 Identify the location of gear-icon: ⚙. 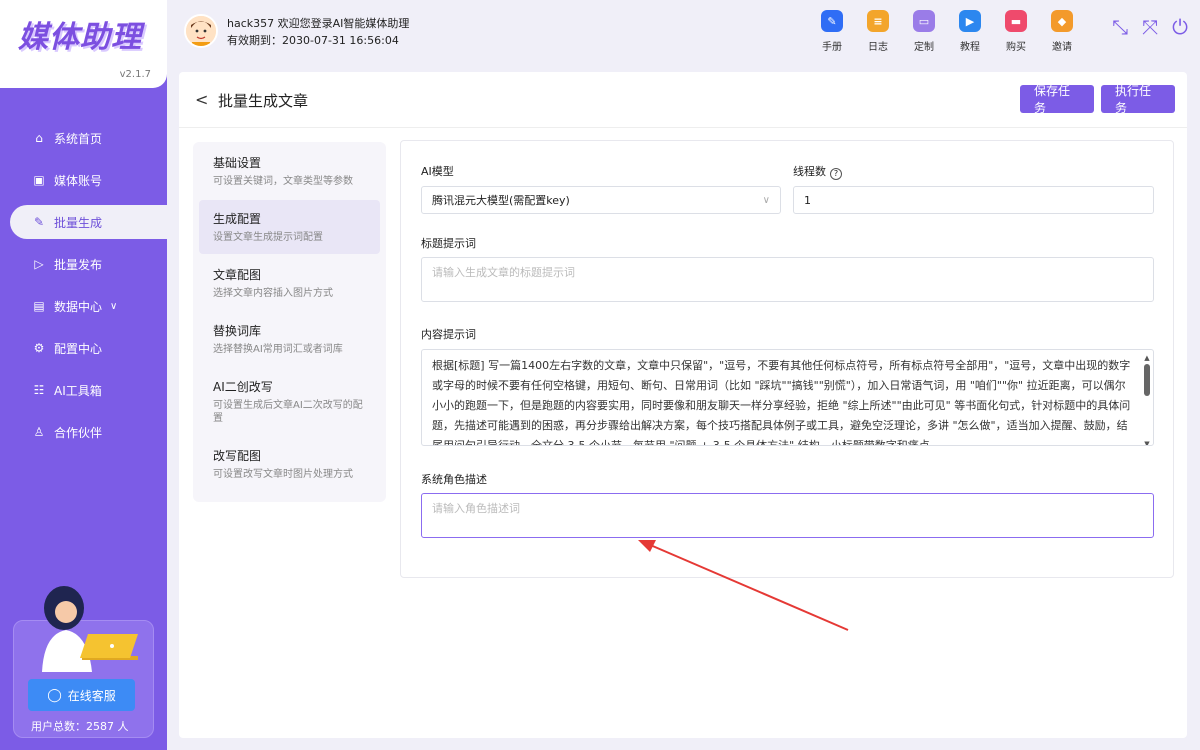
(39, 348).